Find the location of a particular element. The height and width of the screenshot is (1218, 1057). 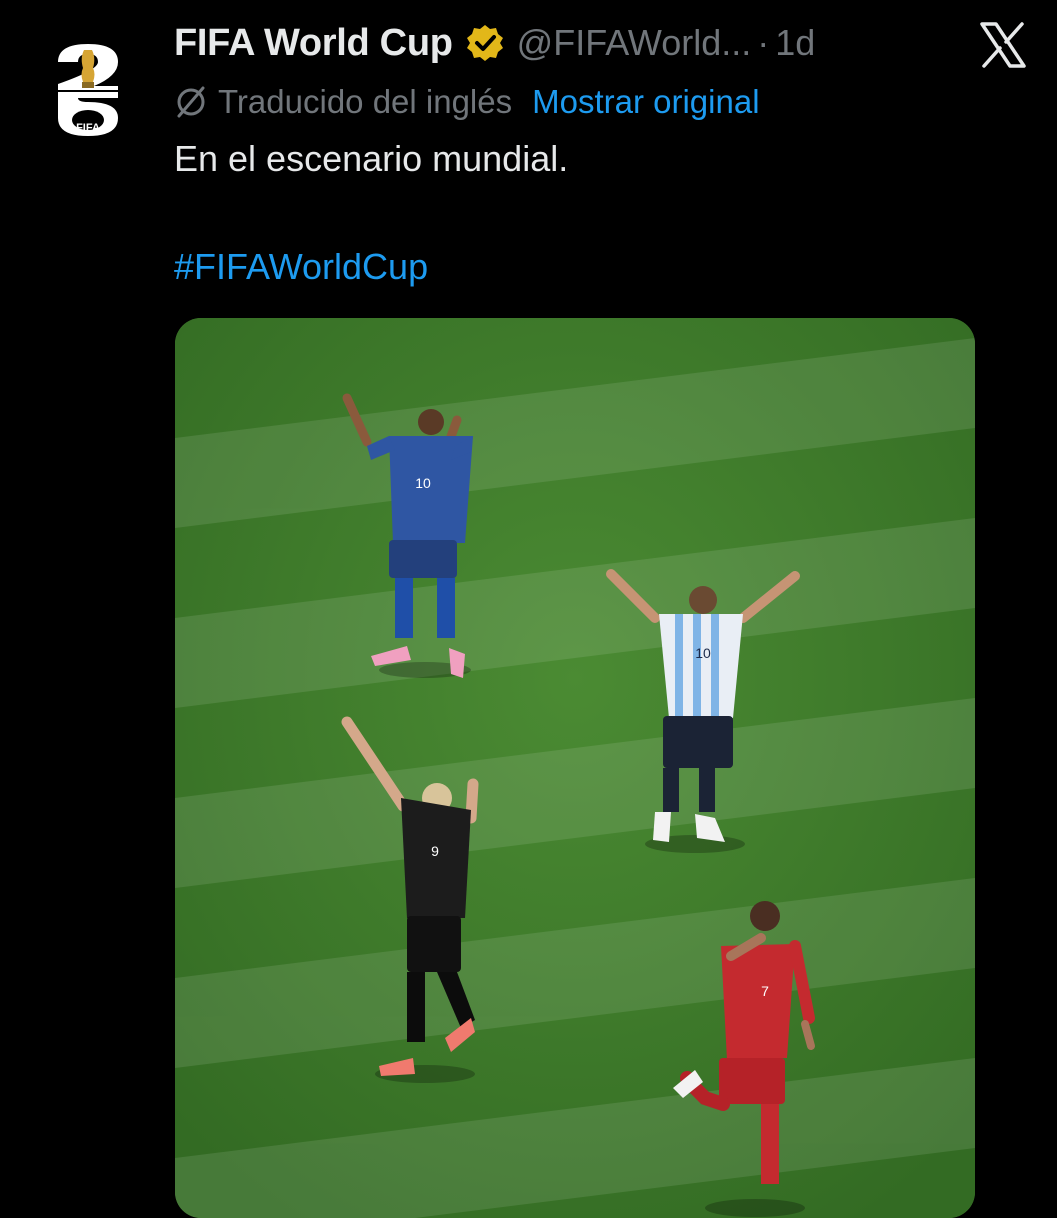

tweet-text: En el escenario mundial. is located at coordinates (371, 158).